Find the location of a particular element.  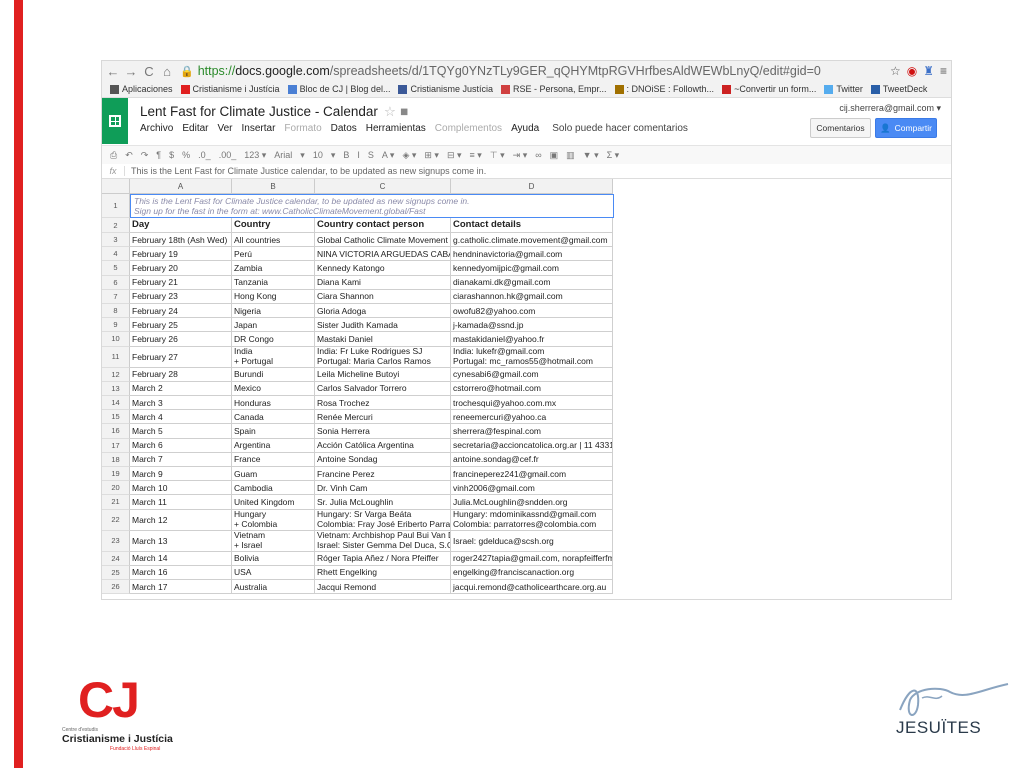

table-cell: Gloria Adoga is located at coordinates (383, 311).